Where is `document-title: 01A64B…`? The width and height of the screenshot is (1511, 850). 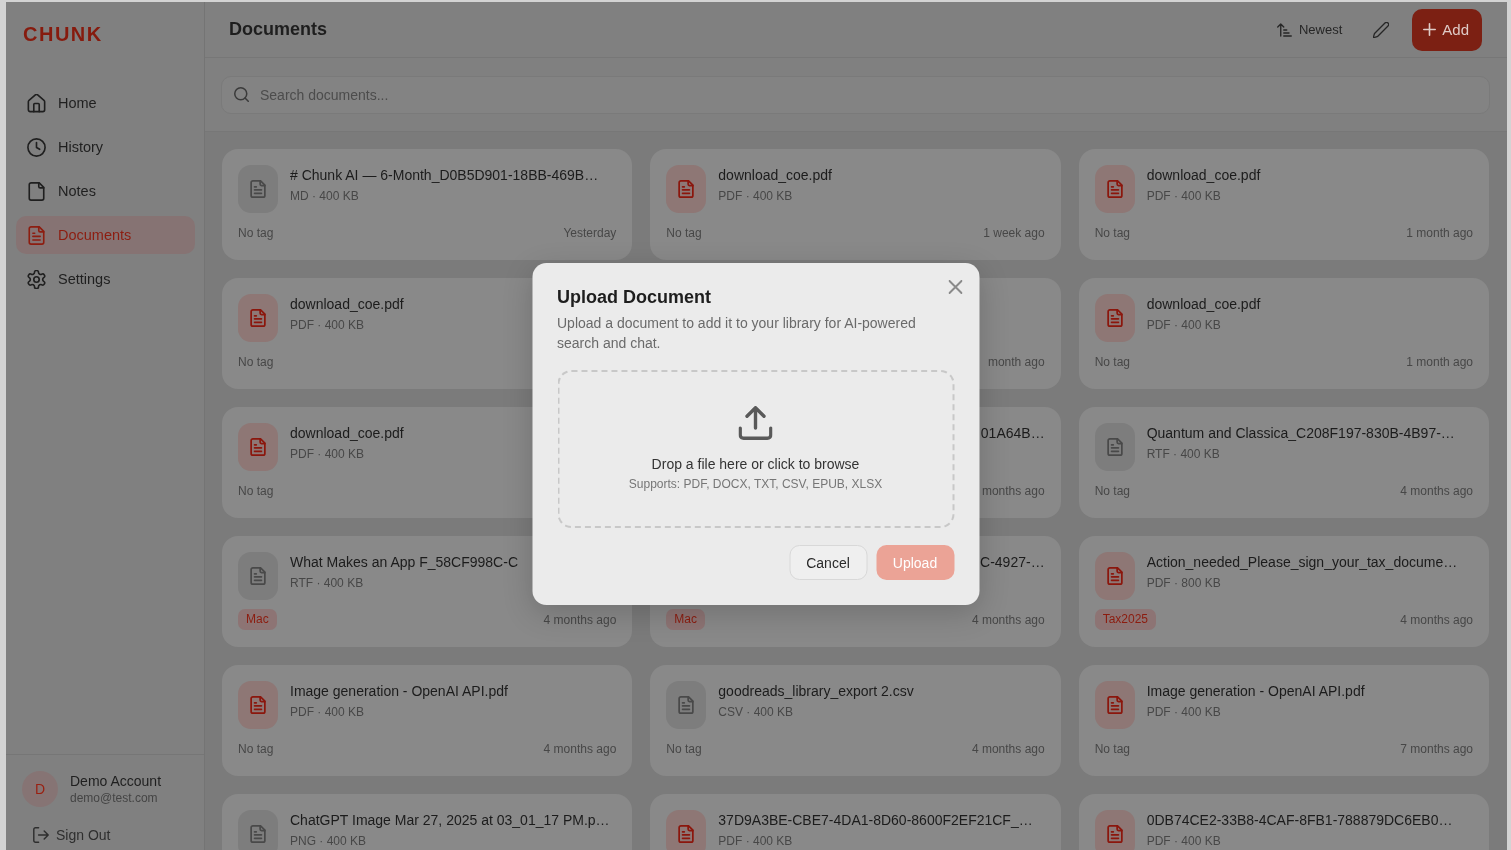 document-title: 01A64B… is located at coordinates (1012, 433).